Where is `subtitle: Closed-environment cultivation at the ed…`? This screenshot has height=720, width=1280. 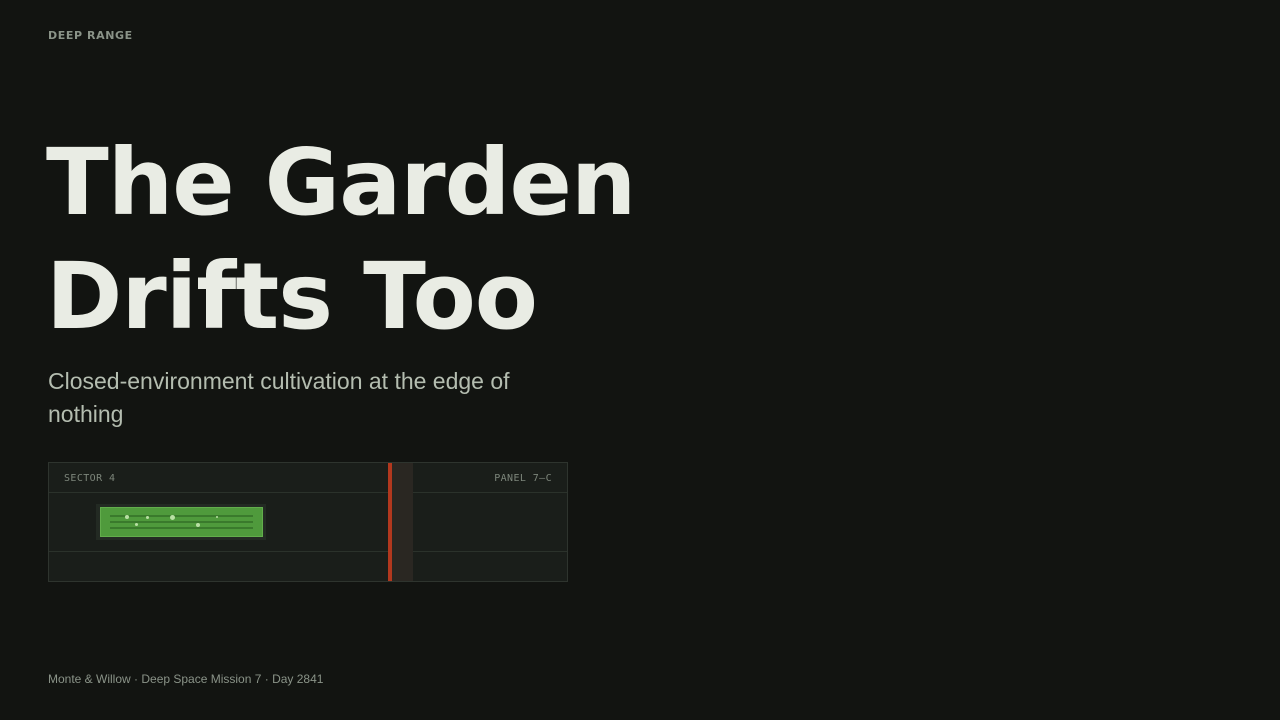
subtitle: Closed-environment cultivation at the ed… is located at coordinates (279, 397).